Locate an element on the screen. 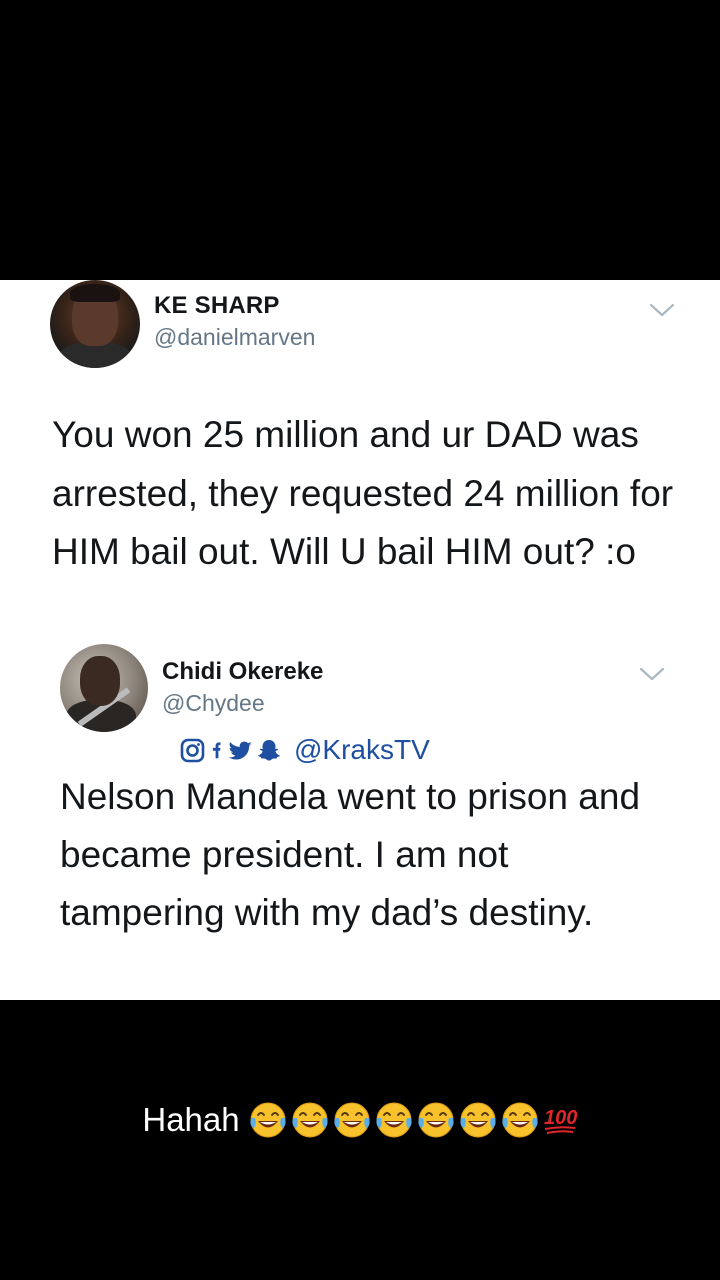 The height and width of the screenshot is (1280, 720). watermark-social-row: @KraksTV is located at coordinates (305, 750).